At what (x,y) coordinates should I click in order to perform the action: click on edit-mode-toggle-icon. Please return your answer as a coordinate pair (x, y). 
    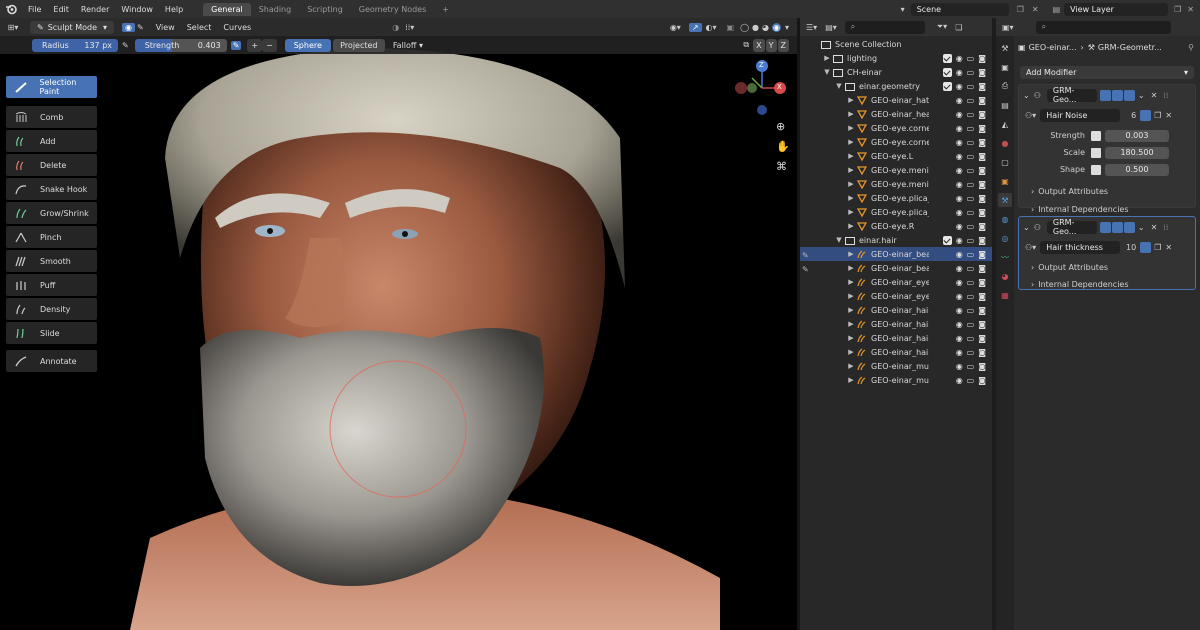
    Looking at the image, I should click on (1105, 95).